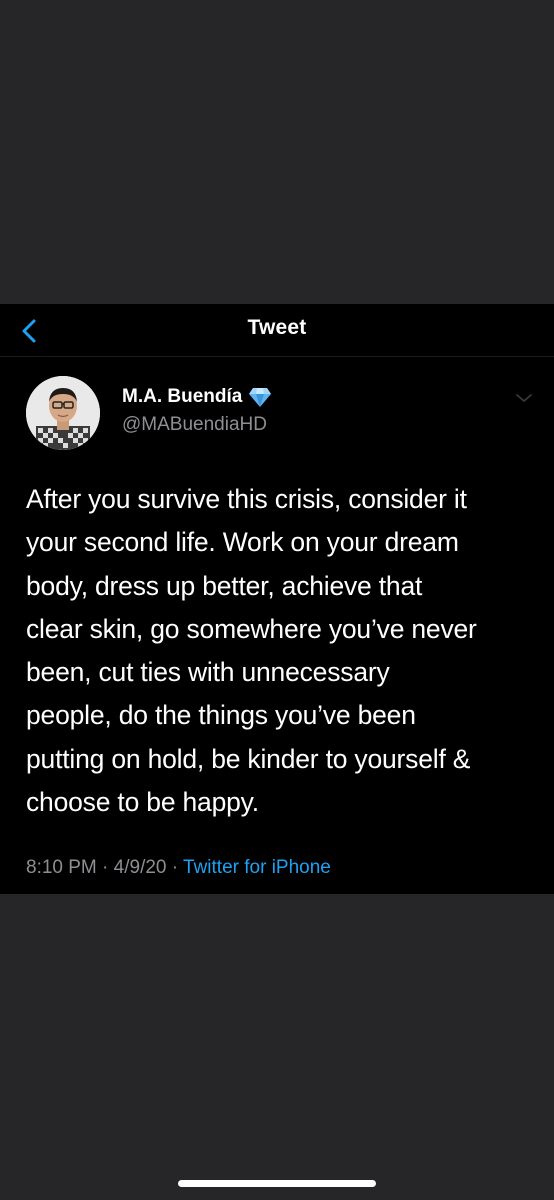 This screenshot has height=1200, width=554. Describe the element at coordinates (277, 1183) in the screenshot. I see `home-indicator` at that location.